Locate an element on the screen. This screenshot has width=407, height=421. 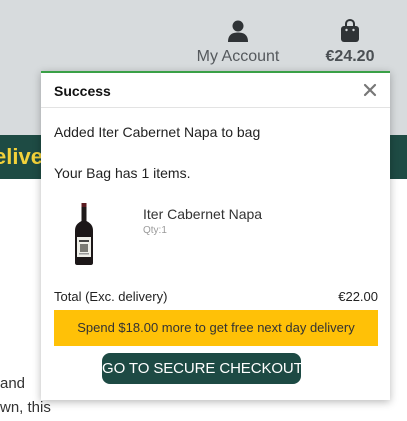
product-qty: Qty:1 is located at coordinates (155, 230).